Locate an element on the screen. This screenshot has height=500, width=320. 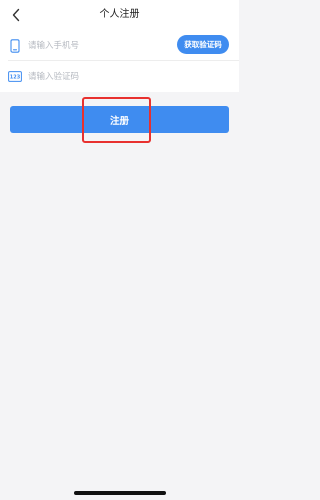
register-form: 获取验证码 123 is located at coordinates (119, 61).